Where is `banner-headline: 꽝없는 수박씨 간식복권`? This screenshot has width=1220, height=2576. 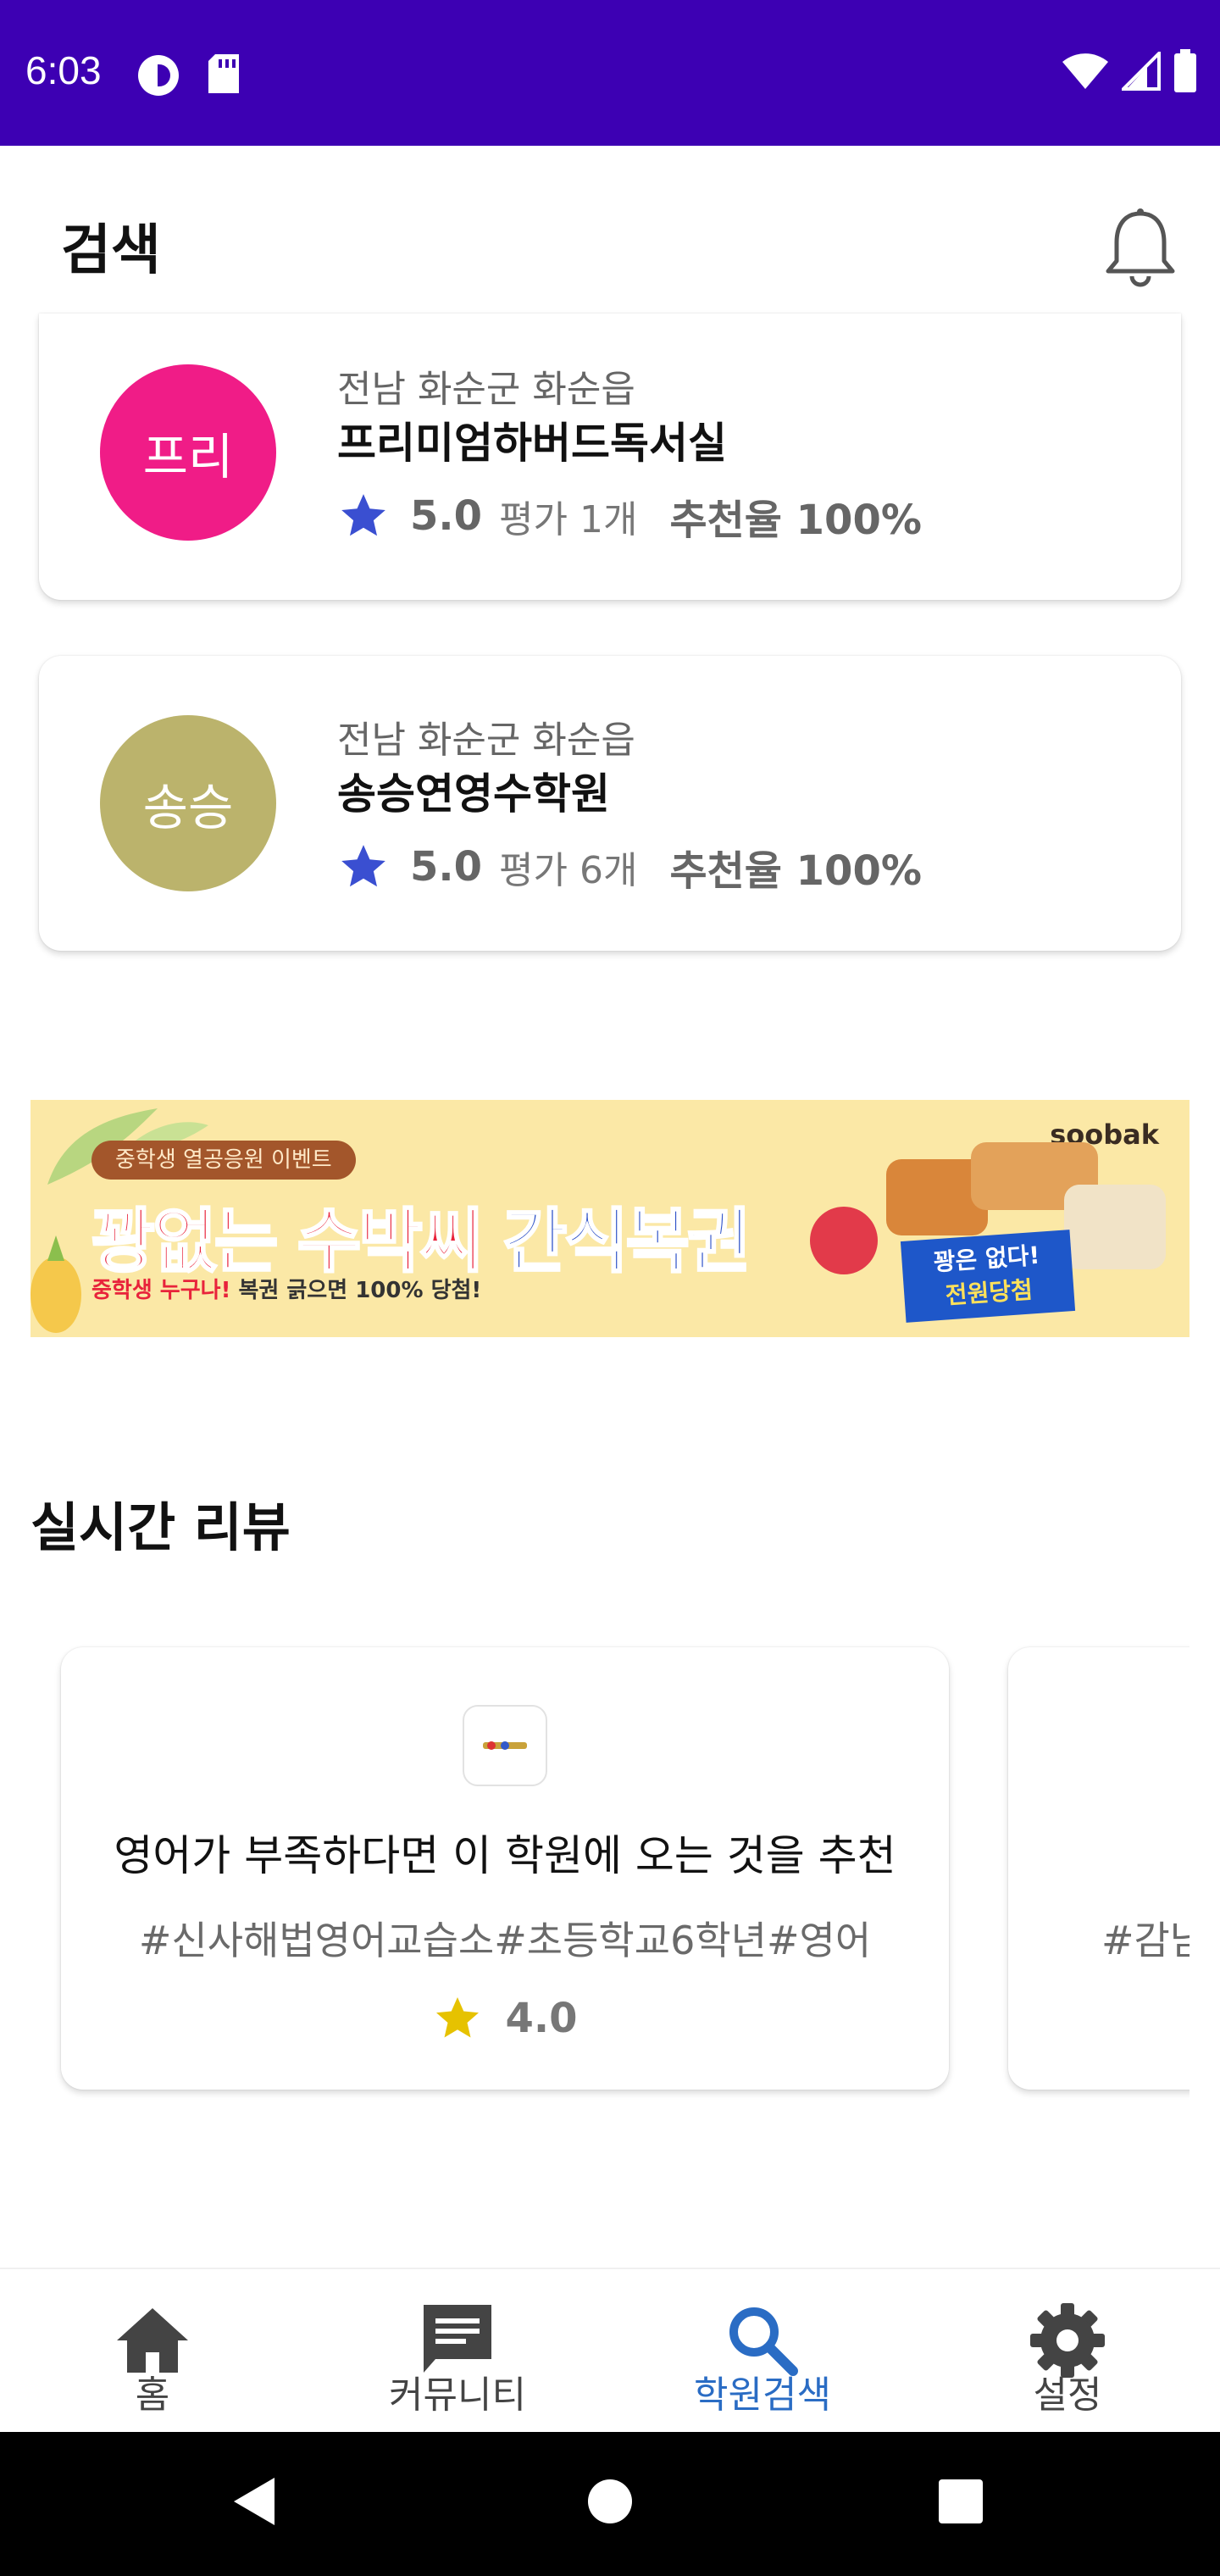 banner-headline: 꽝없는 수박씨 간식복권 is located at coordinates (421, 1235).